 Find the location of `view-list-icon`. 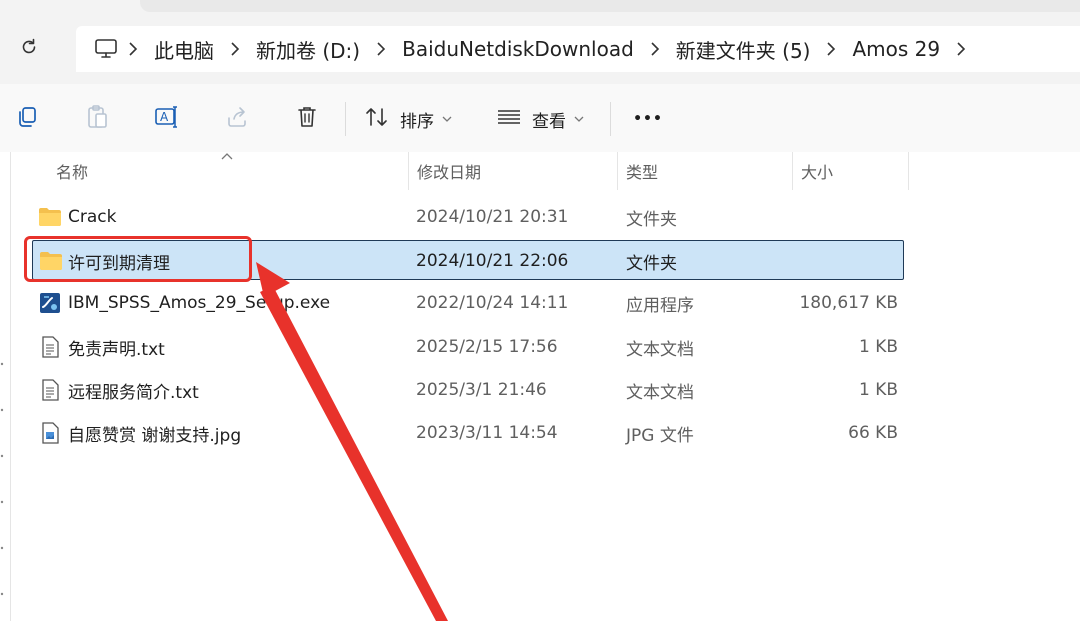

view-list-icon is located at coordinates (509, 119).